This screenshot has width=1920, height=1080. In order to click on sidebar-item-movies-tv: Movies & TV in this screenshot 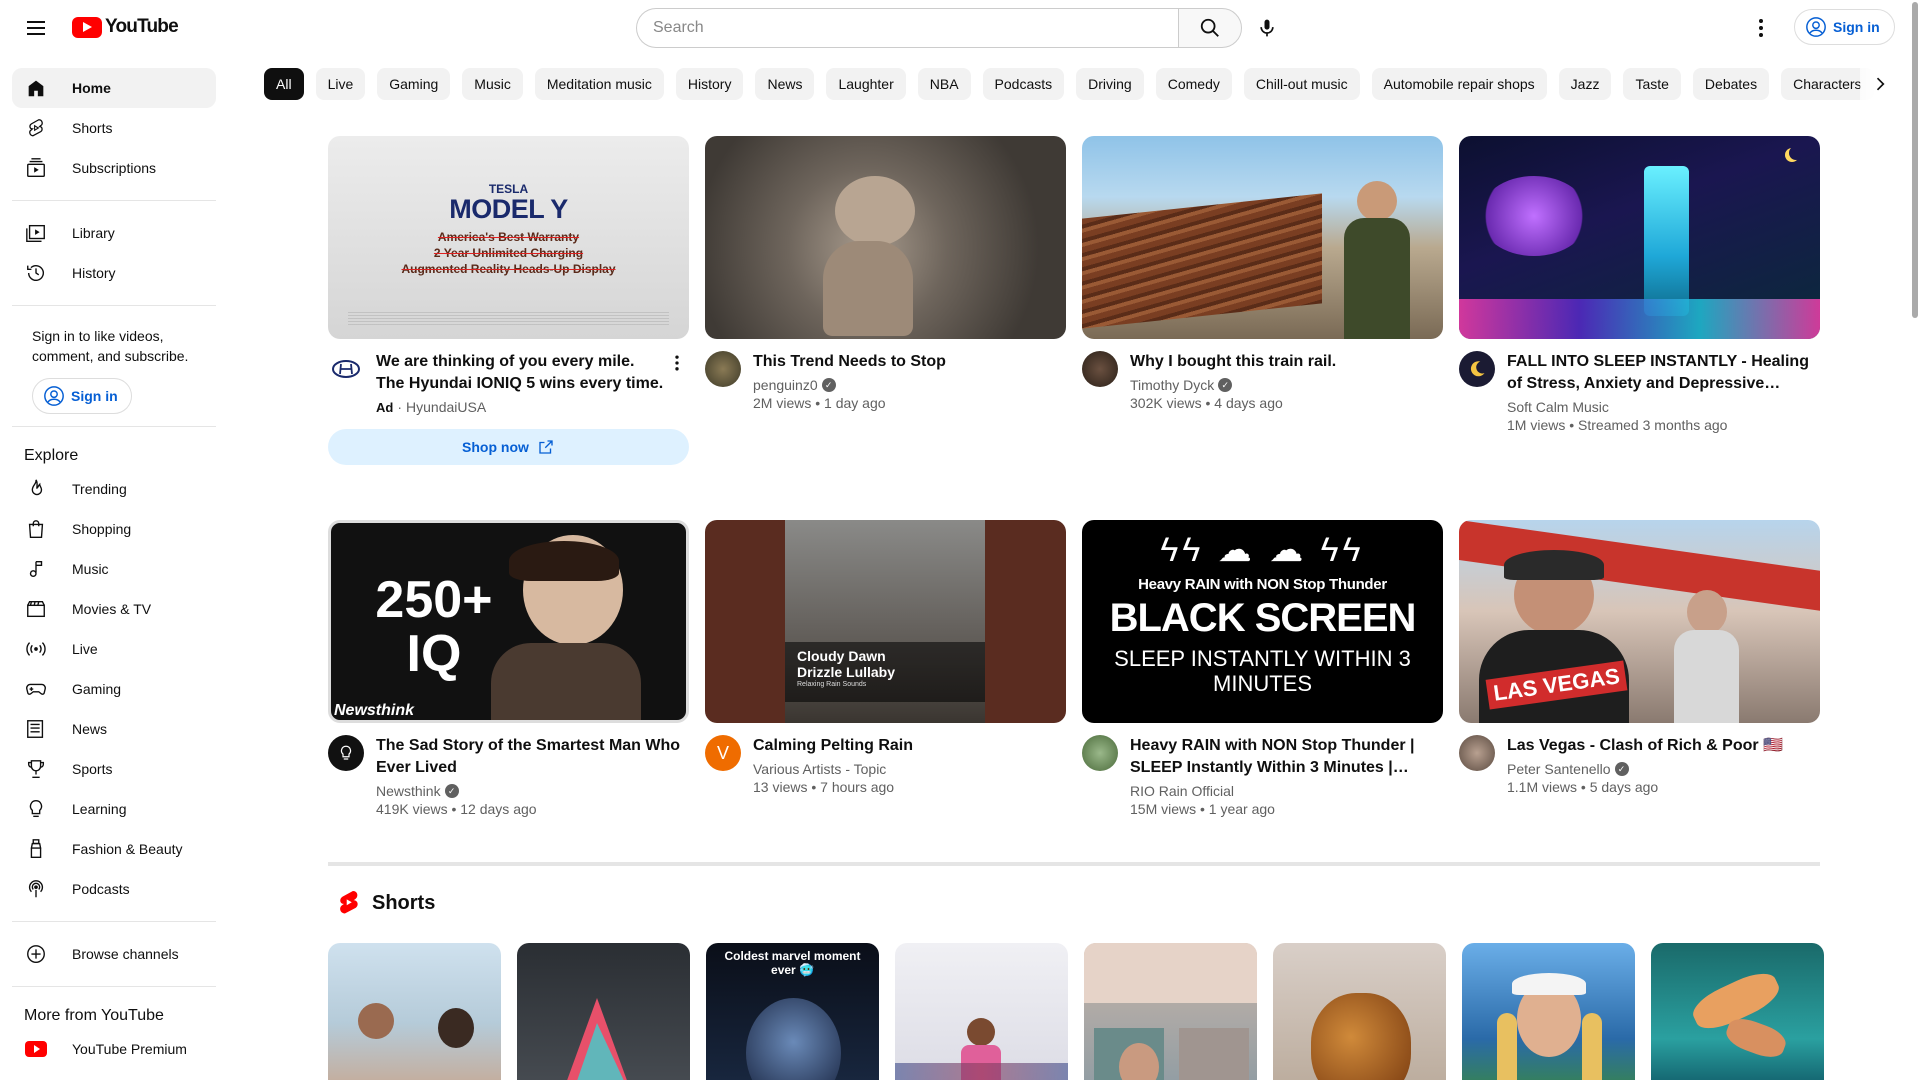, I will do `click(114, 609)`.